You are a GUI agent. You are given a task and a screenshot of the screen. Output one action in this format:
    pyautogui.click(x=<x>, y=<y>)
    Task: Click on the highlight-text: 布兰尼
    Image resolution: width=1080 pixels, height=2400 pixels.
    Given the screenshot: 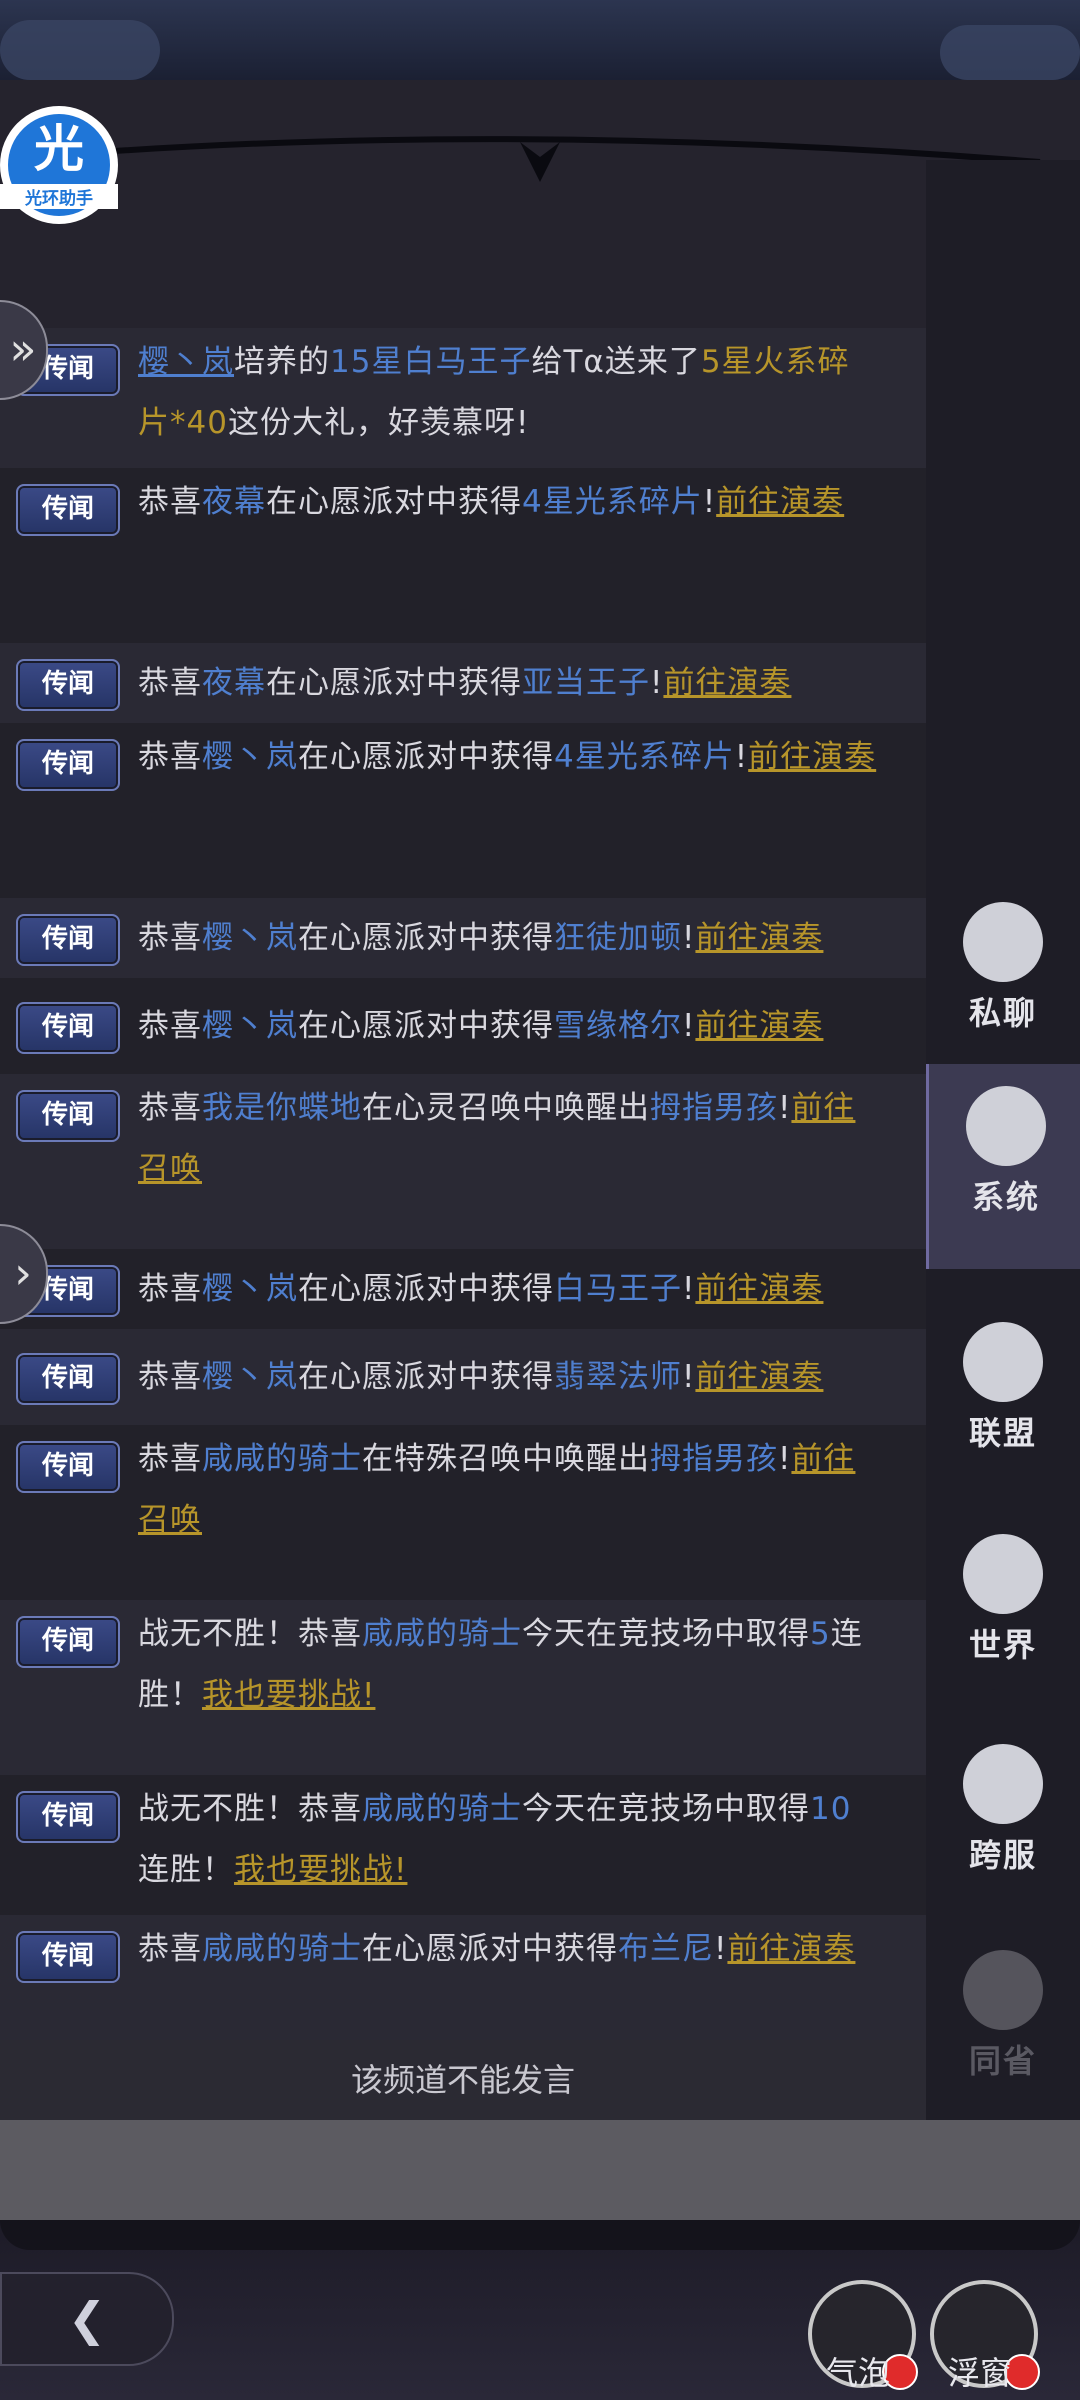 What is the action you would take?
    pyautogui.click(x=666, y=1949)
    